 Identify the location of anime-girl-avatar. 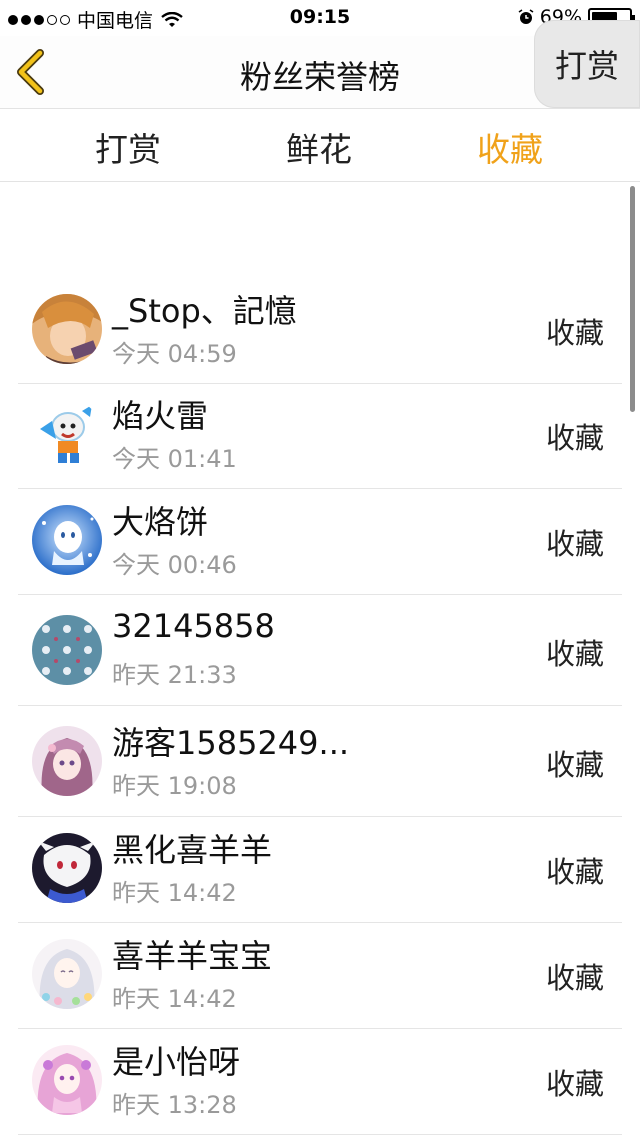
(67, 761).